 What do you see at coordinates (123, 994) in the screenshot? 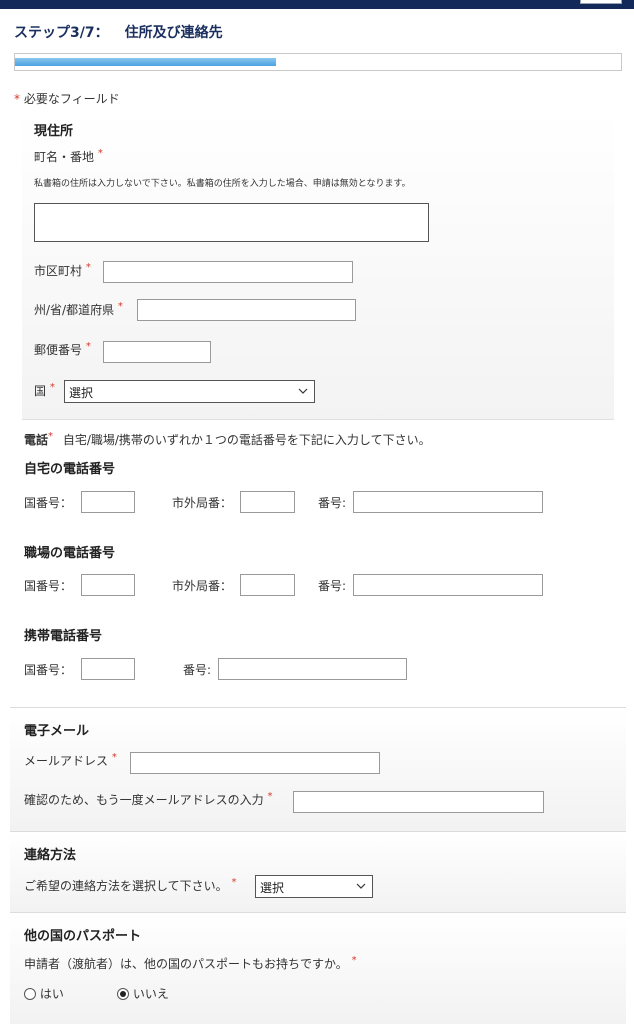
I see `passport-no-radio` at bounding box center [123, 994].